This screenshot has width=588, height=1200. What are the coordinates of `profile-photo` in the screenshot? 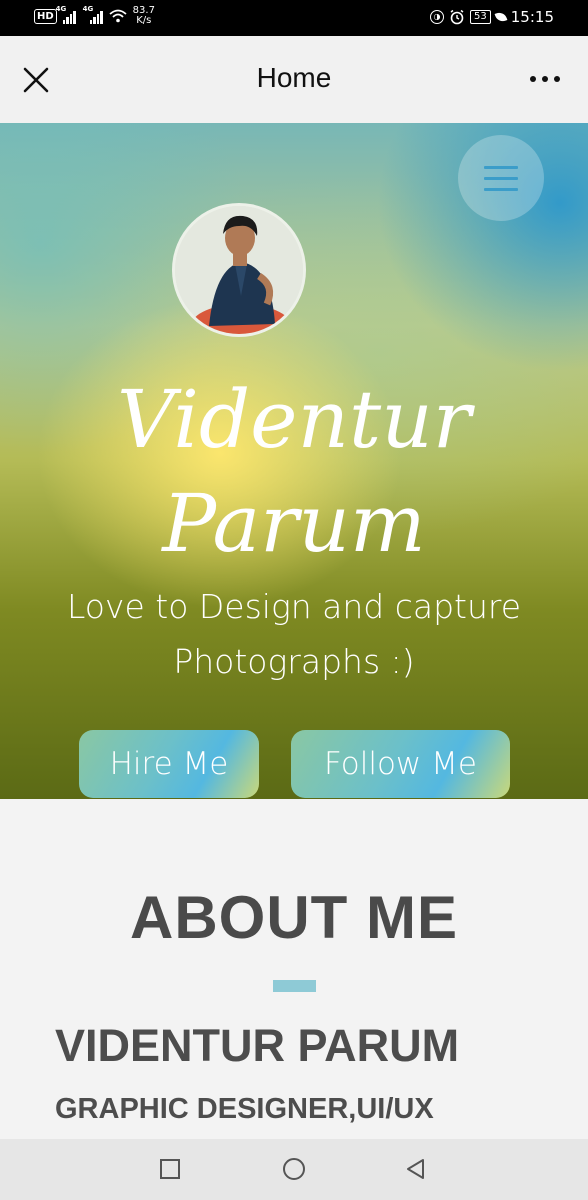 It's located at (239, 270).